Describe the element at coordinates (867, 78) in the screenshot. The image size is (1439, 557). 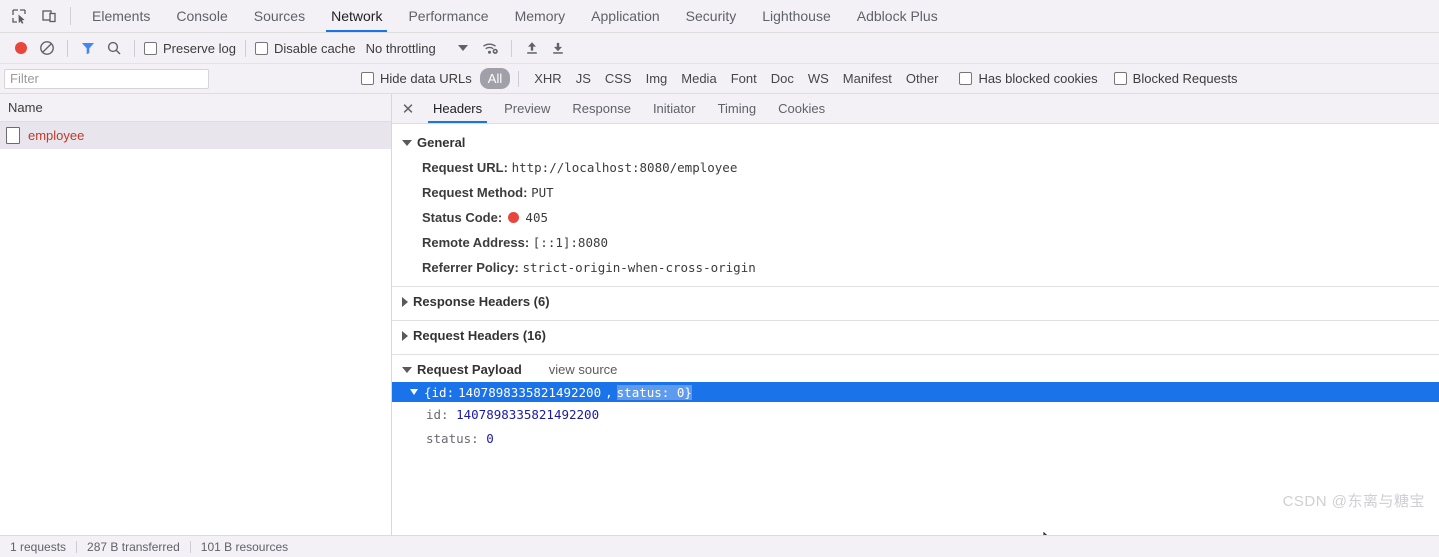
I see `filter-type-manifest: Manifest` at that location.